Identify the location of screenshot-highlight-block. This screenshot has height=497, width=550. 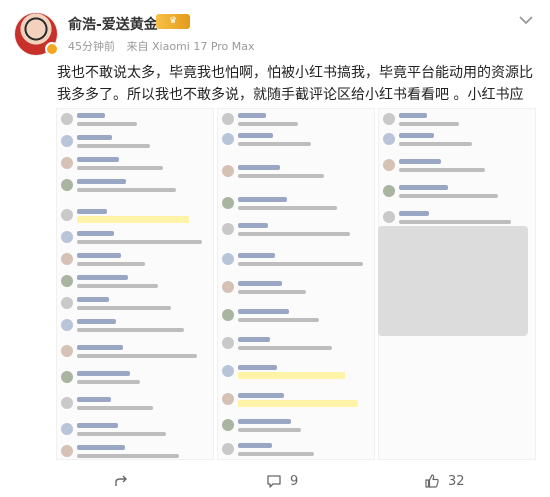
(453, 281).